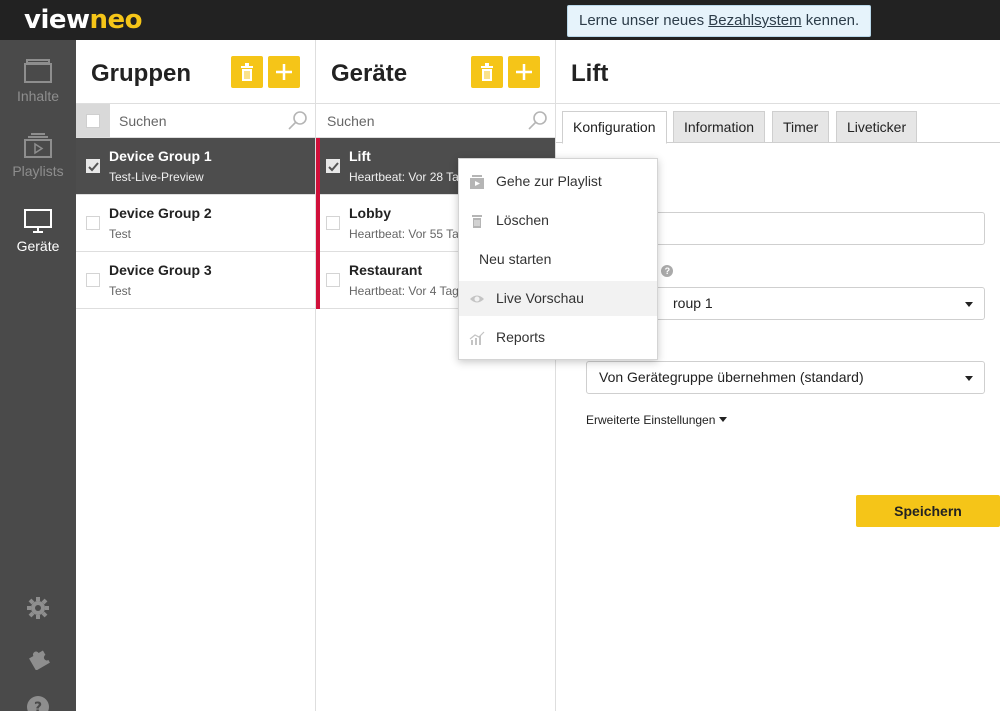  I want to click on menu-item-restart: Neu starten, so click(558, 259).